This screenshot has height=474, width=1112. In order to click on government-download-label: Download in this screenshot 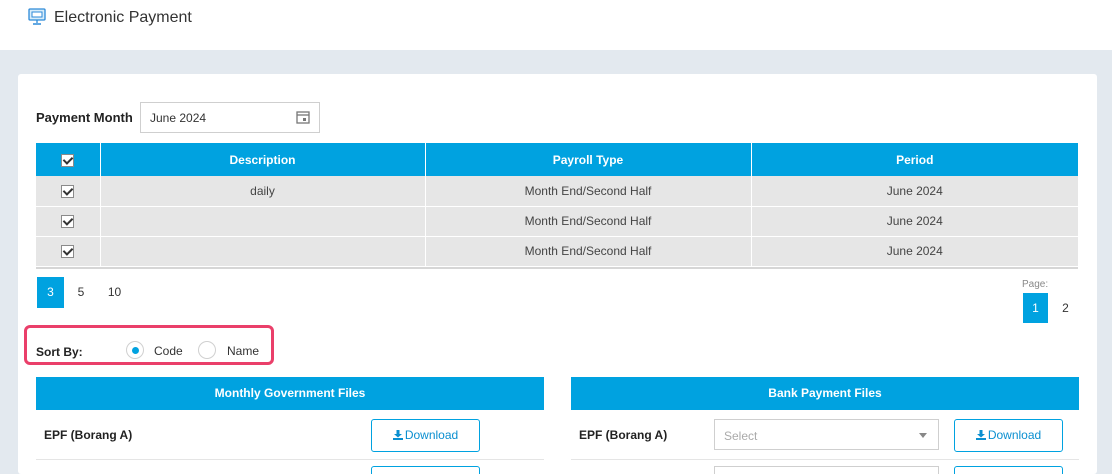, I will do `click(431, 435)`.